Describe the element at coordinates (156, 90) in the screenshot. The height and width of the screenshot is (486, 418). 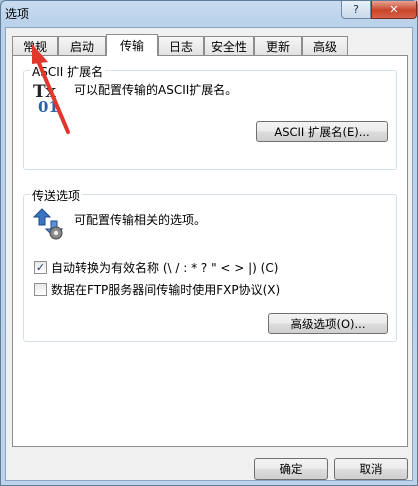
I see `ascii-group-description: 可以配置传输的ASCII扩展名。` at that location.